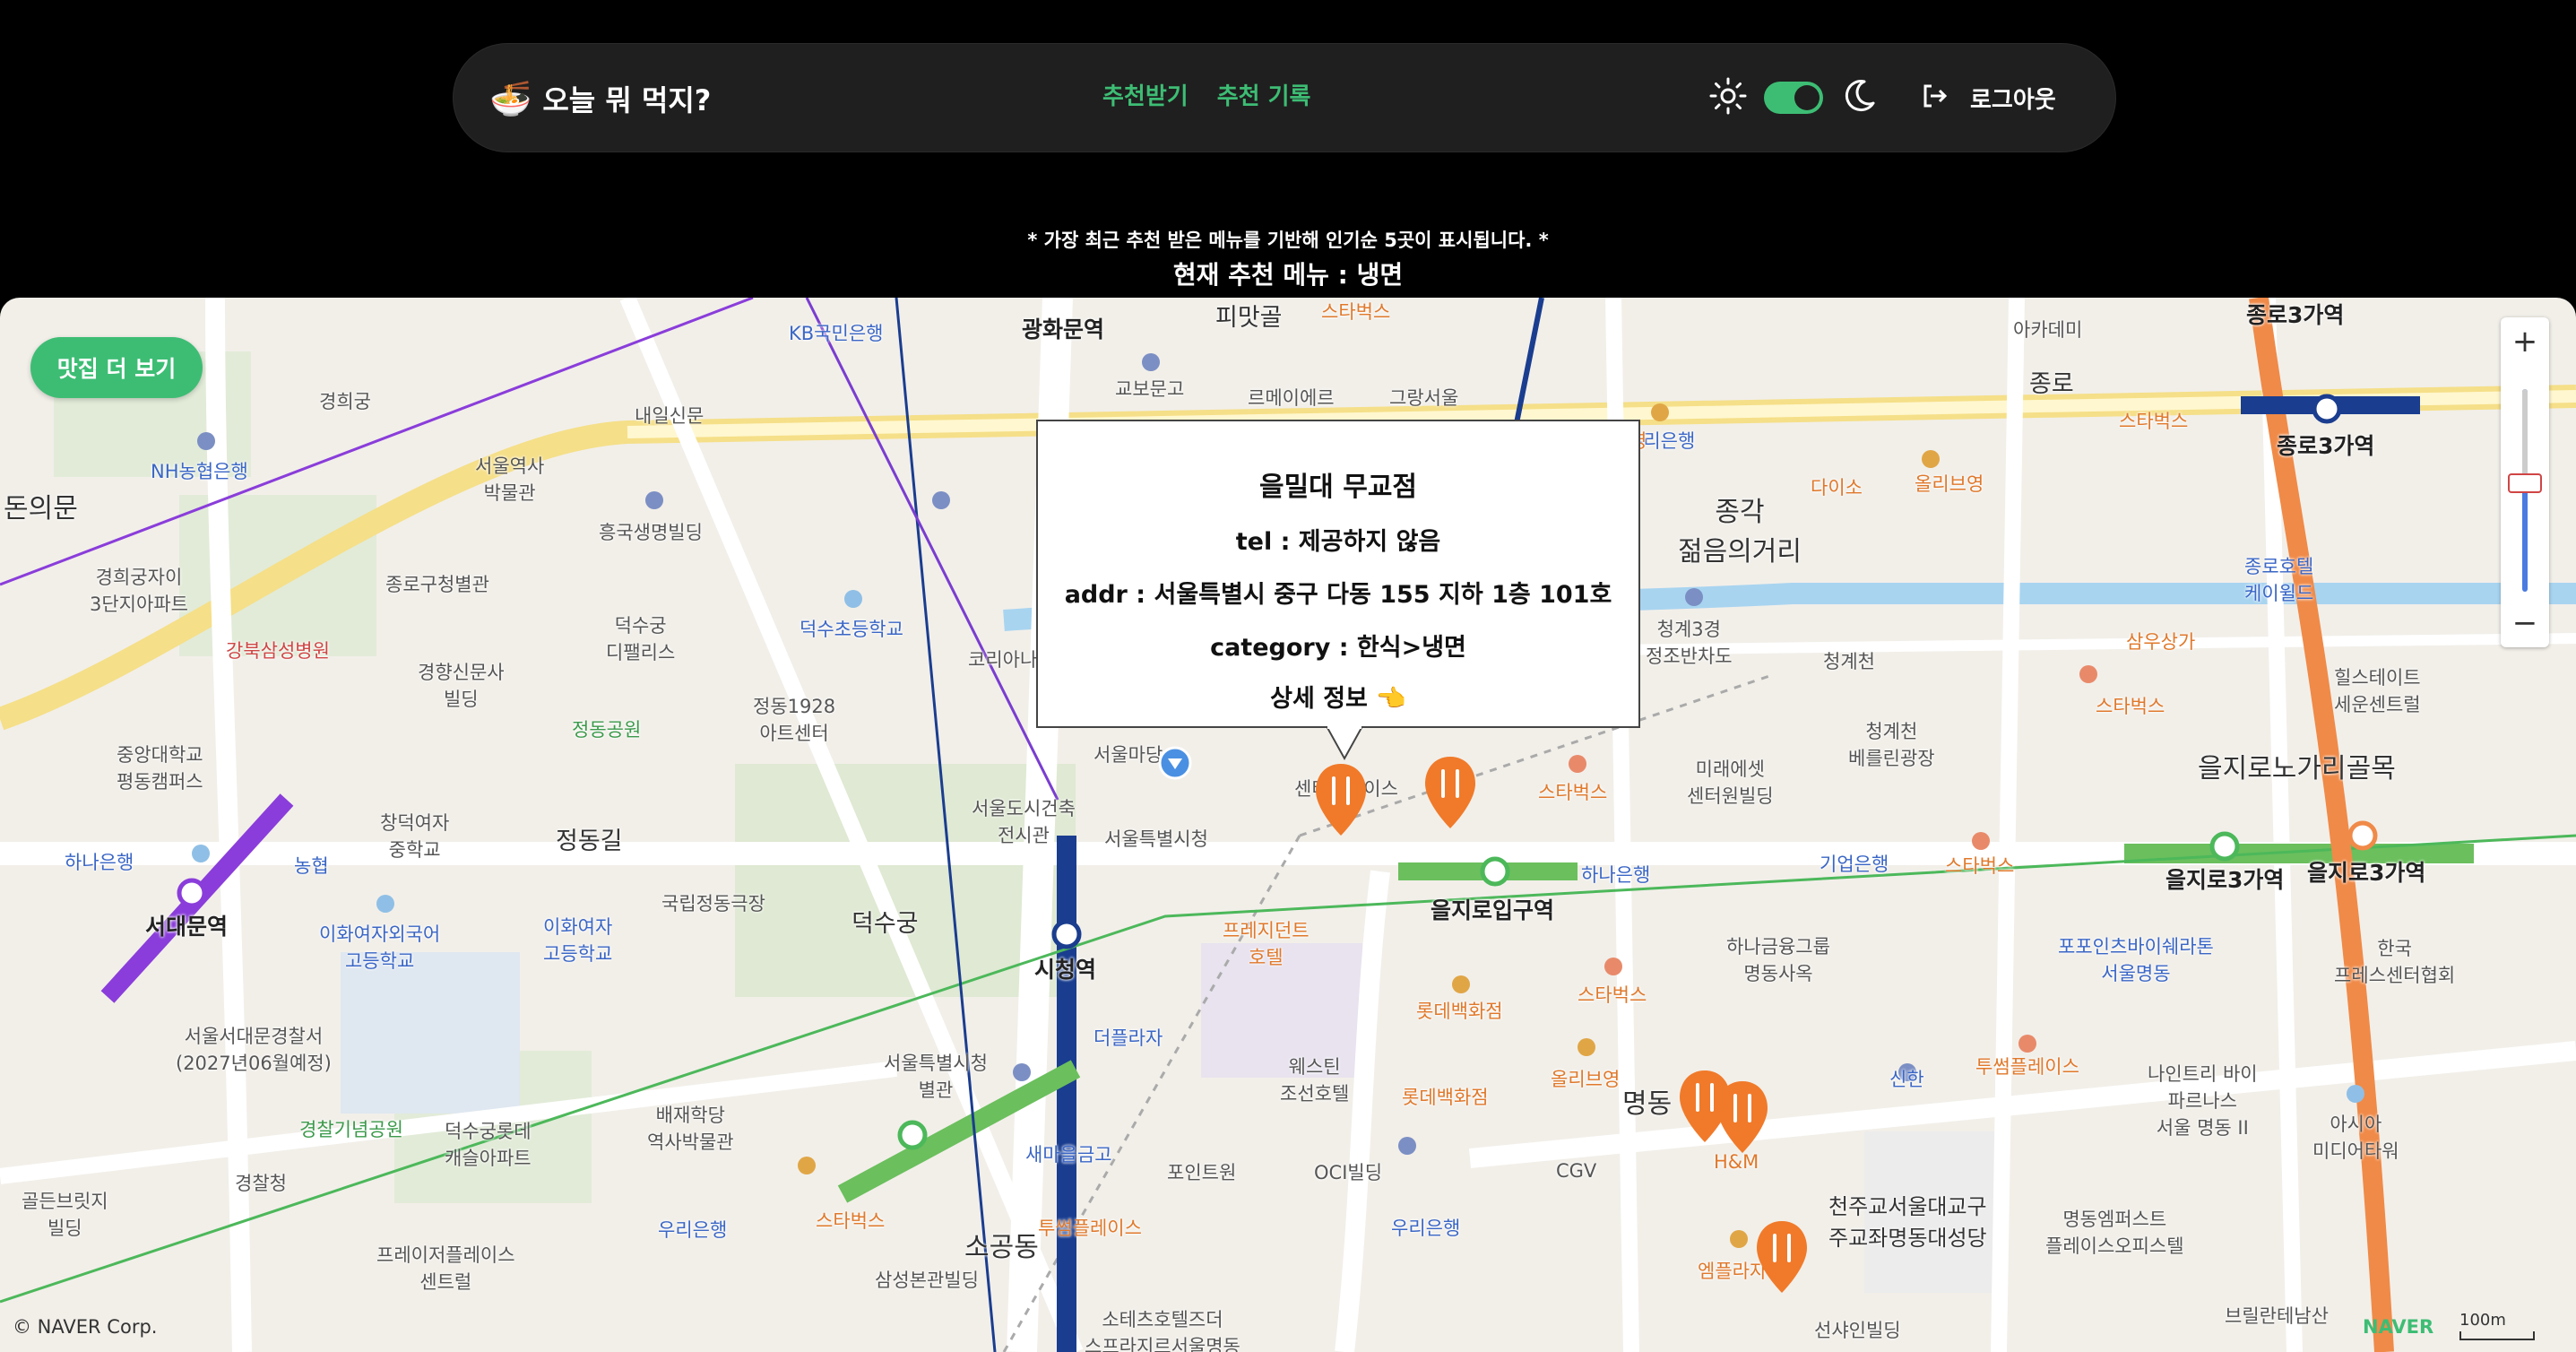  I want to click on map-label: 삼성본관빌딩, so click(927, 1280).